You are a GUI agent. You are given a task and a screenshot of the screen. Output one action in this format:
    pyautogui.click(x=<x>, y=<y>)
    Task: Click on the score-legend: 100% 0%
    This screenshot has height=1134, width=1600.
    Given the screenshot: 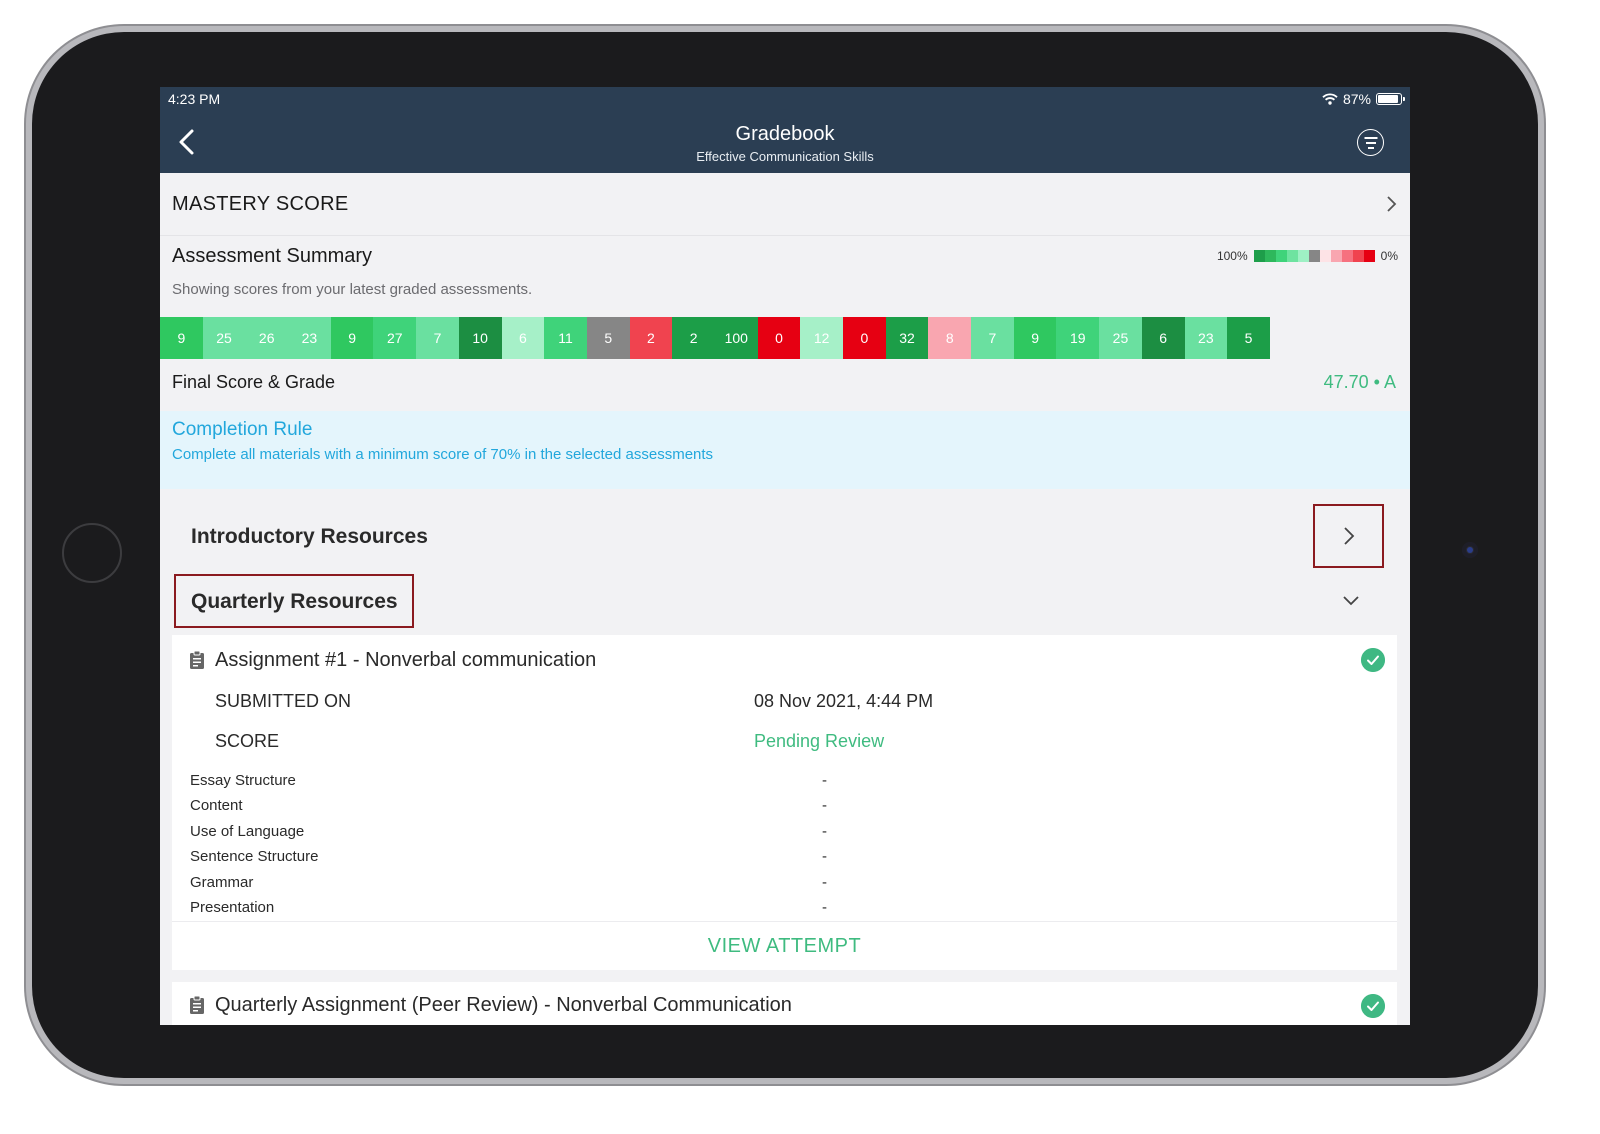 What is the action you would take?
    pyautogui.click(x=1307, y=256)
    